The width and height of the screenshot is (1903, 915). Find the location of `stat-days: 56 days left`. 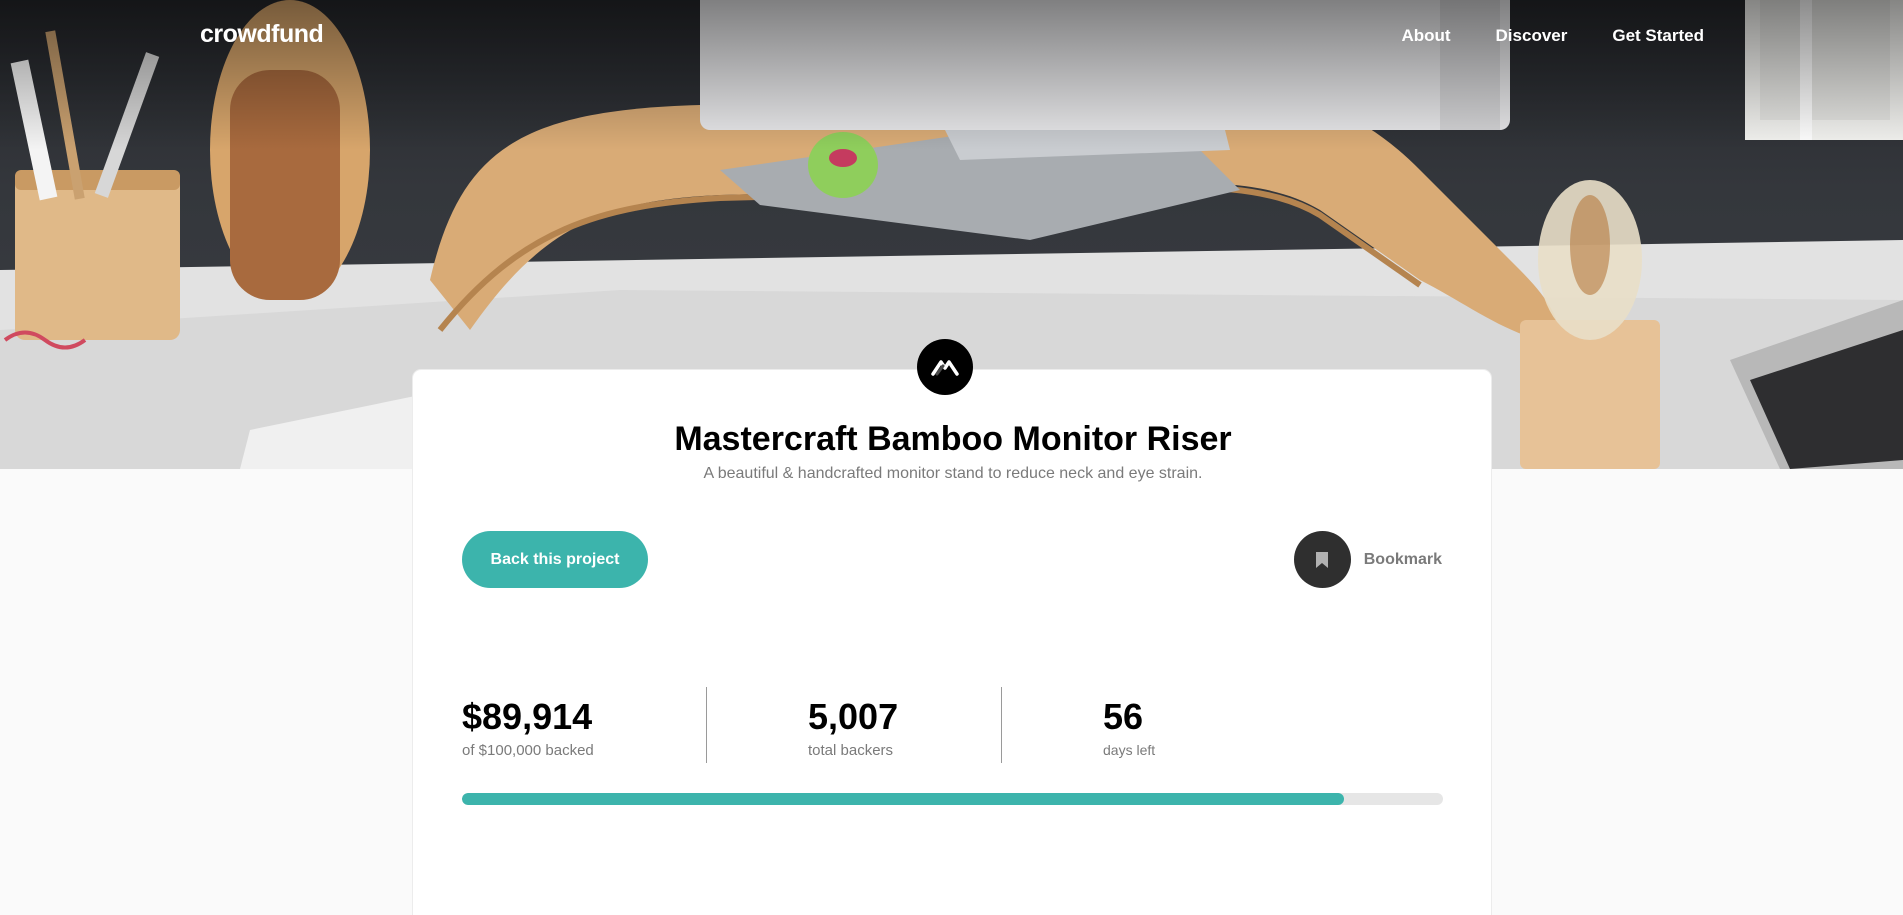

stat-days: 56 days left is located at coordinates (1129, 727).